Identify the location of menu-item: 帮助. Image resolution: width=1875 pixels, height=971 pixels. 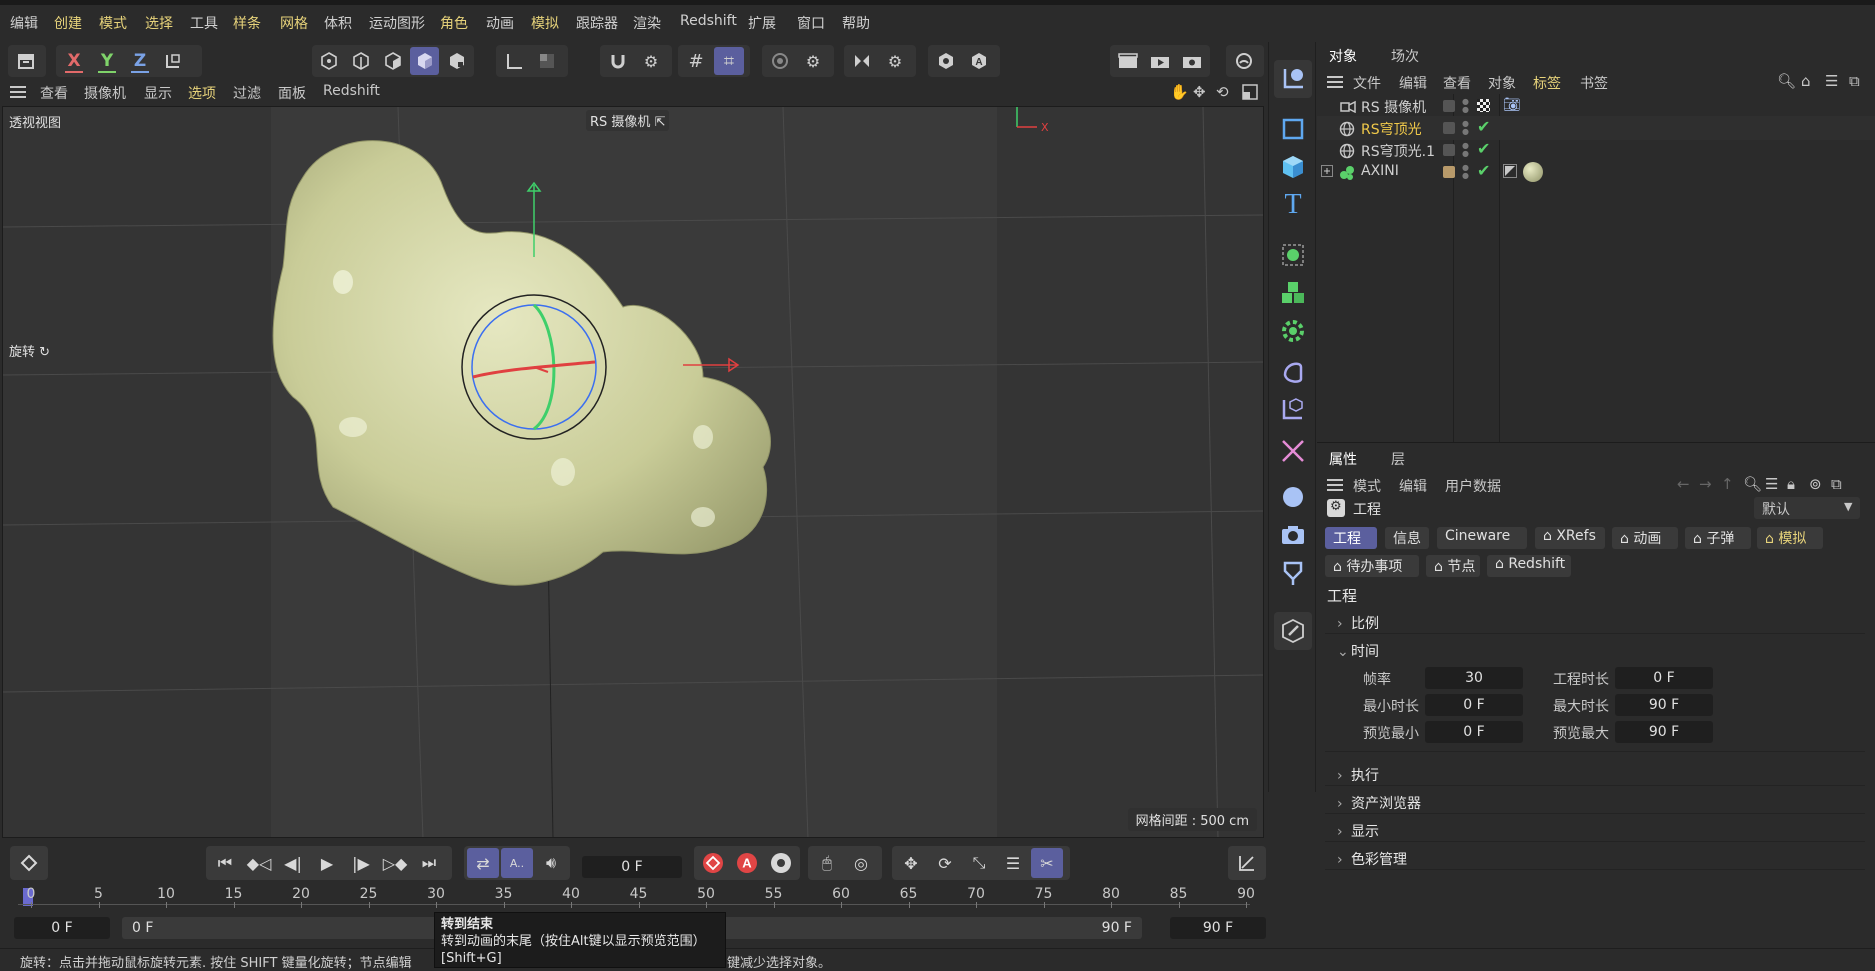
(856, 23).